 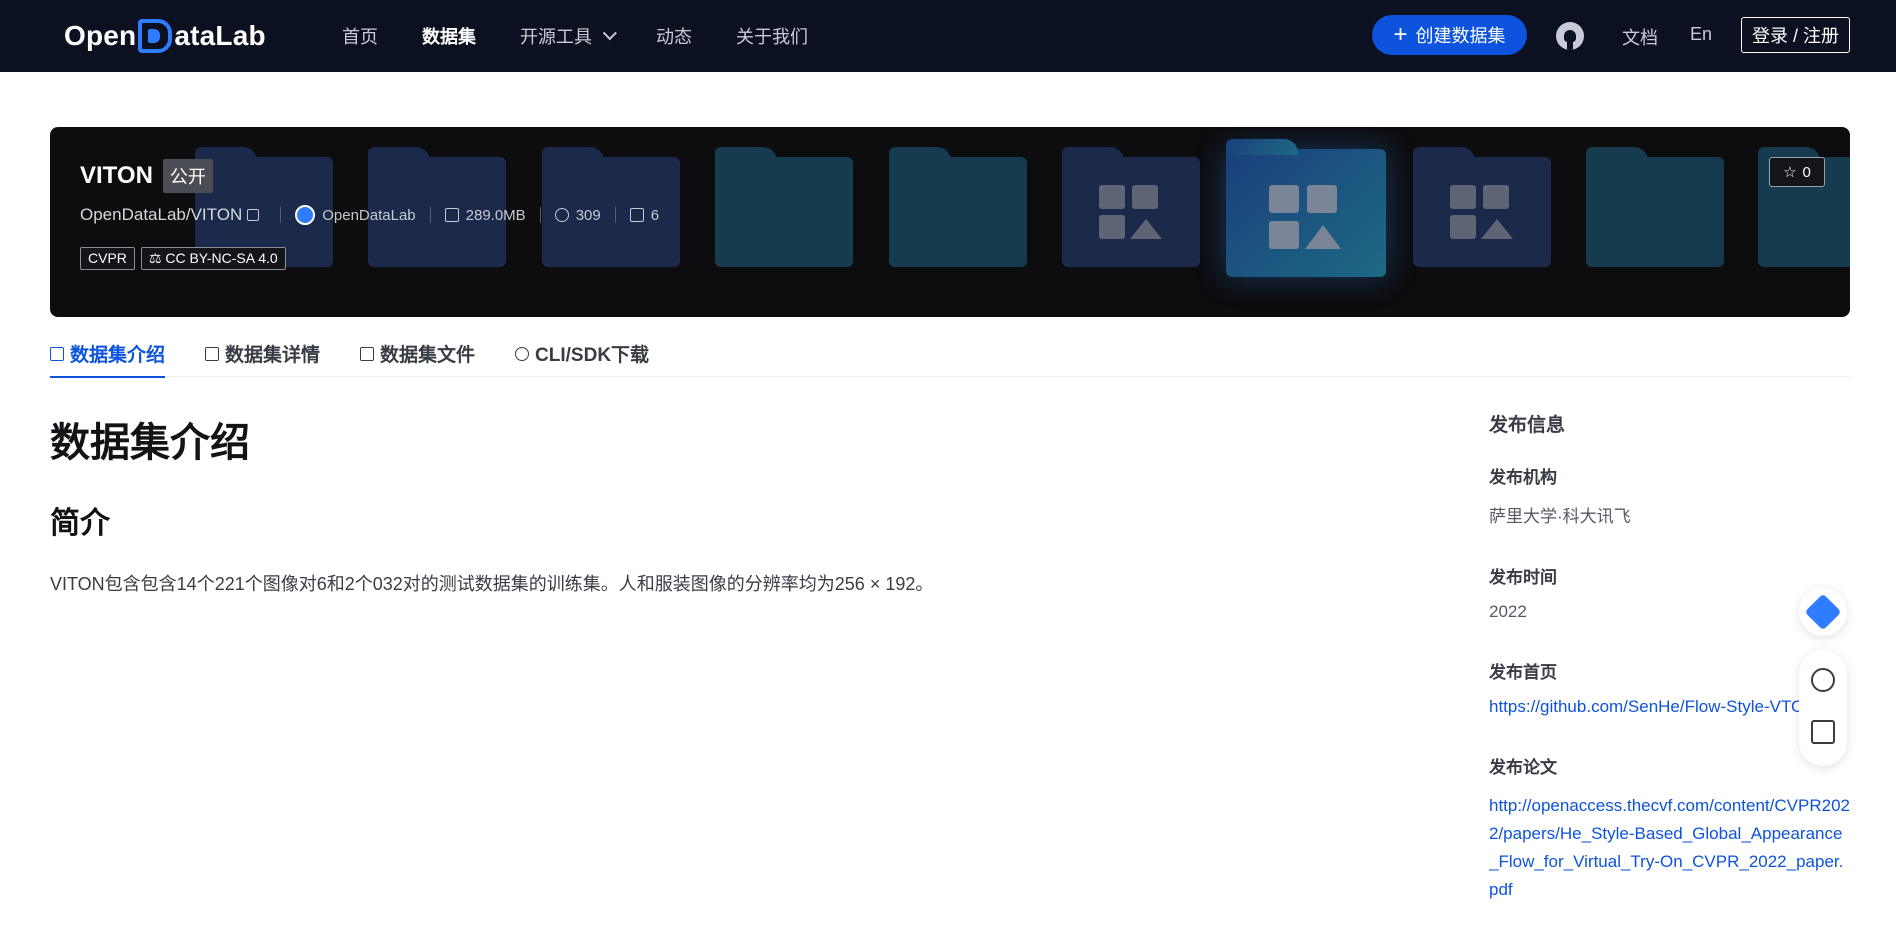 I want to click on list-icon, so click(x=212, y=353).